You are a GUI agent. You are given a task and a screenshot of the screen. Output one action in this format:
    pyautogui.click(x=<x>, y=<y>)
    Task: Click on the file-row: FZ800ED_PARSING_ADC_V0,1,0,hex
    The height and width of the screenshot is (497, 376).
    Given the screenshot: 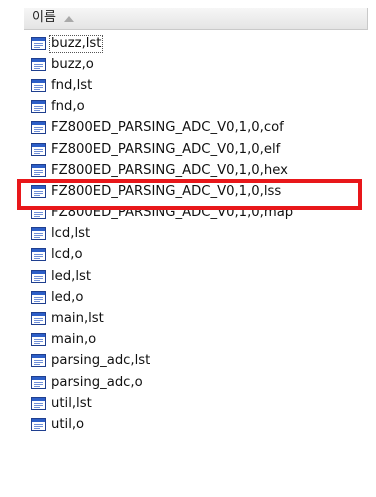 What is the action you would take?
    pyautogui.click(x=162, y=170)
    